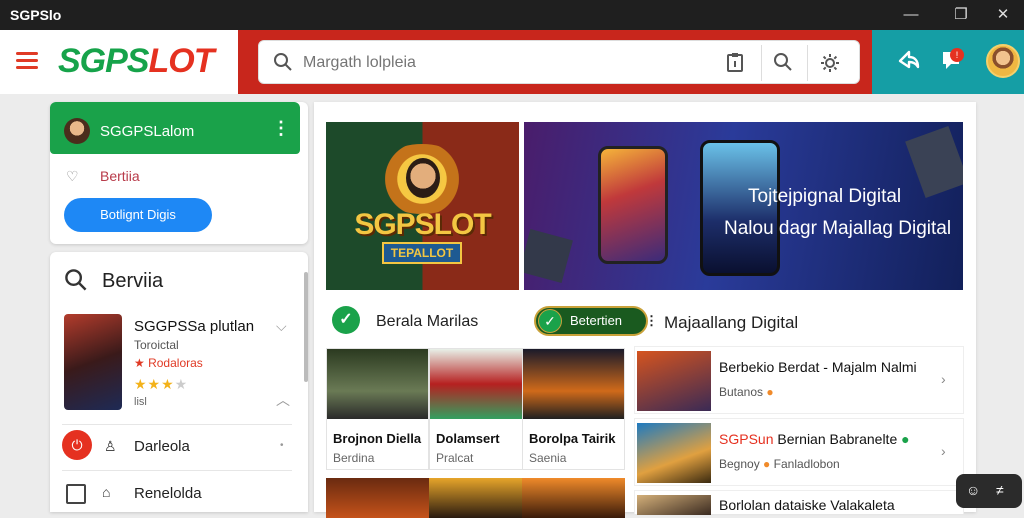 The height and width of the screenshot is (518, 1024). What do you see at coordinates (468, 438) in the screenshot?
I see `tile-title: Dolamsert` at bounding box center [468, 438].